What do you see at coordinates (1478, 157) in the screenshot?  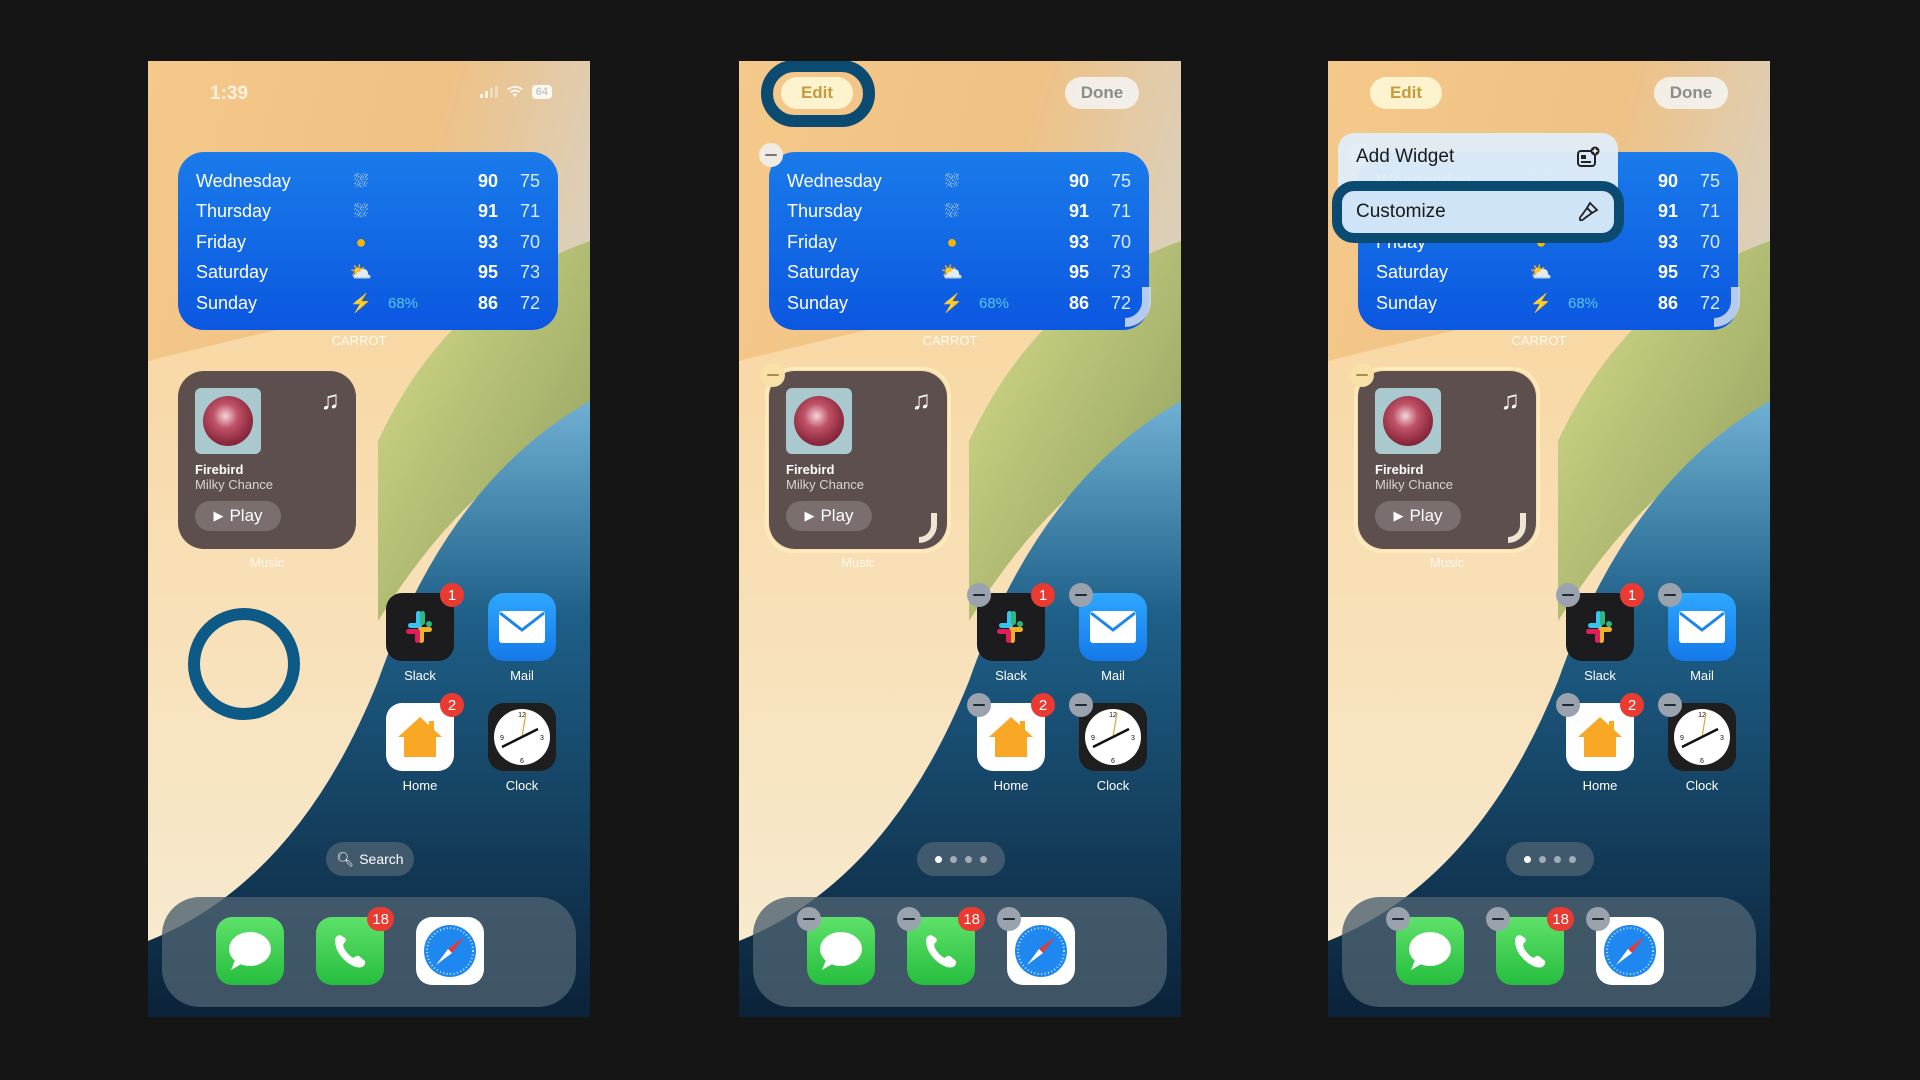 I see `menu-item-add-widget: Add Widget` at bounding box center [1478, 157].